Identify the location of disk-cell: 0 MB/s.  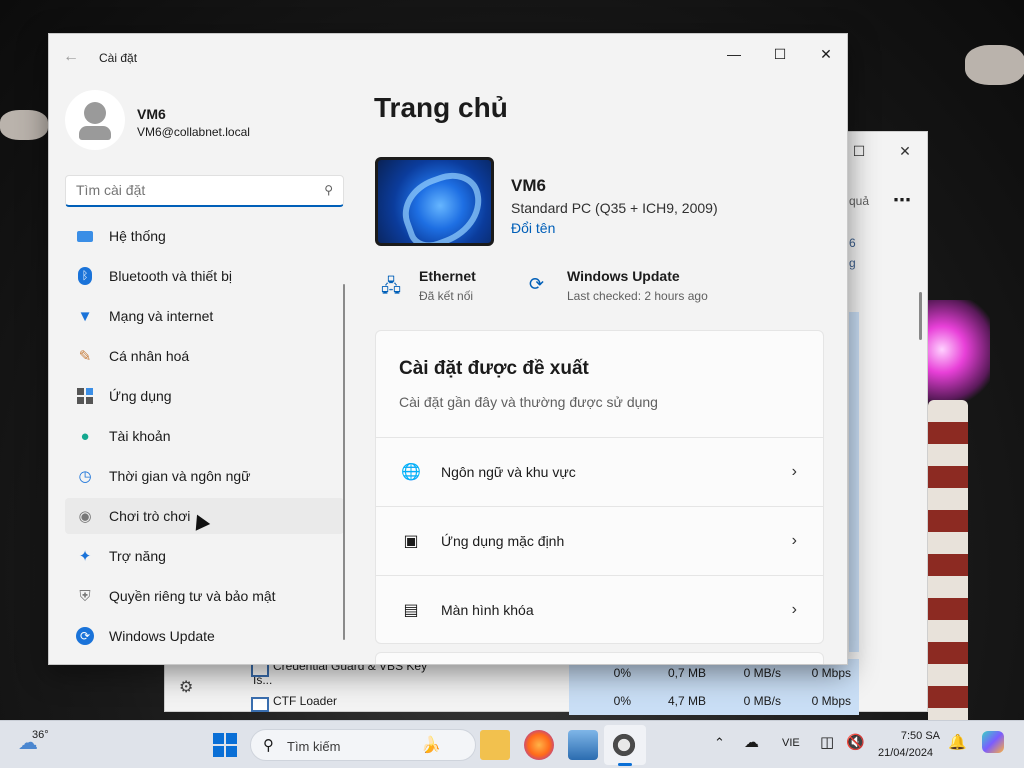
(751, 701).